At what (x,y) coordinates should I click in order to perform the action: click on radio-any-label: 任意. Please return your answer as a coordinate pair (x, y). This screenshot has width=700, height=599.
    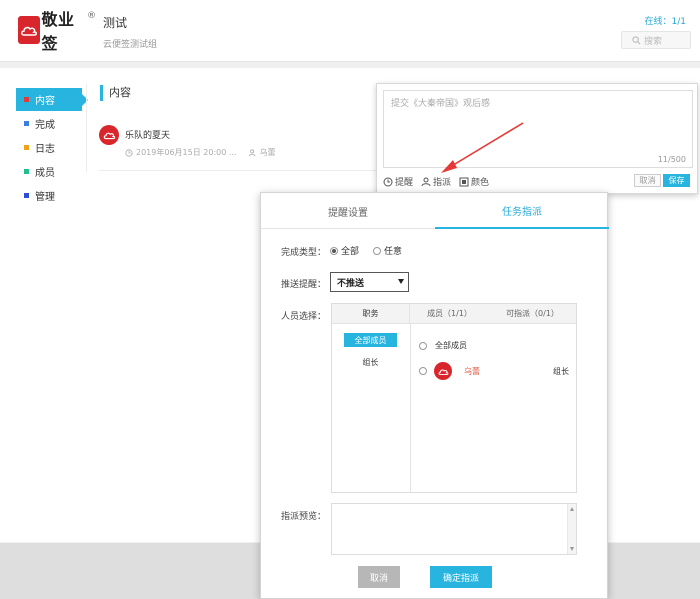
    Looking at the image, I should click on (393, 252).